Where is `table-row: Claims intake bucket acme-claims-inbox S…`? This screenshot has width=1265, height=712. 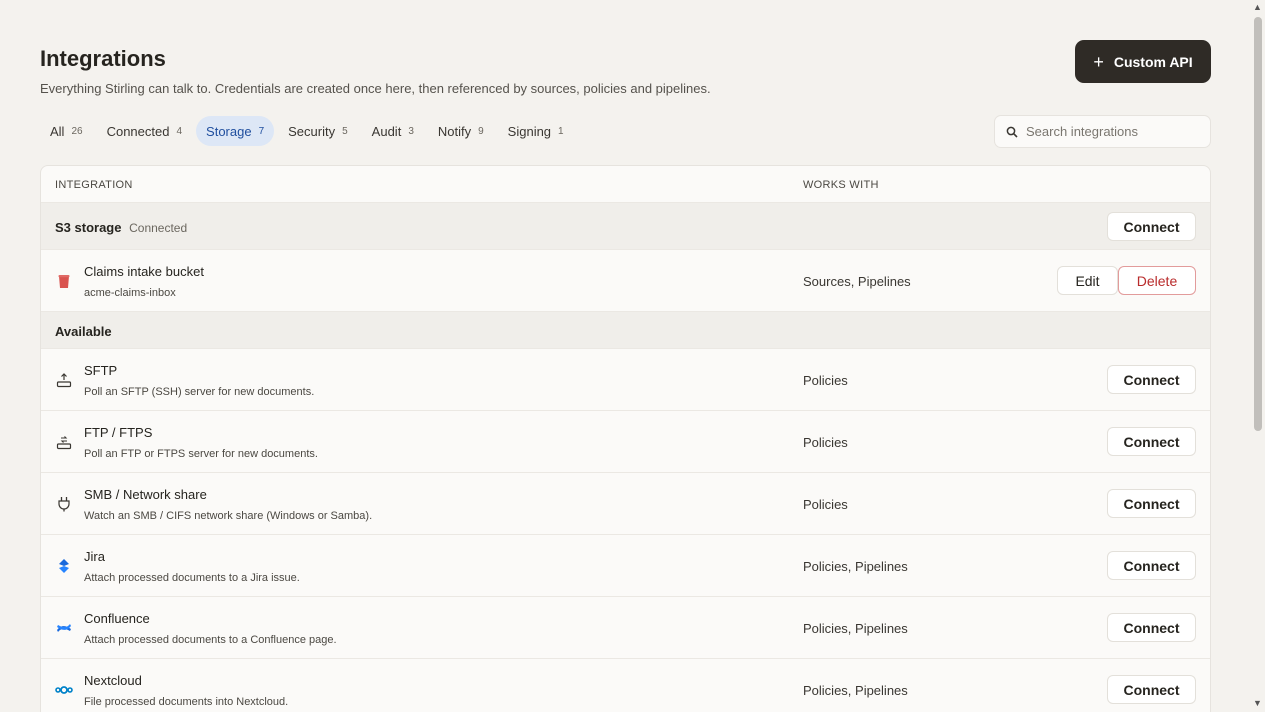 table-row: Claims intake bucket acme-claims-inbox S… is located at coordinates (625, 281).